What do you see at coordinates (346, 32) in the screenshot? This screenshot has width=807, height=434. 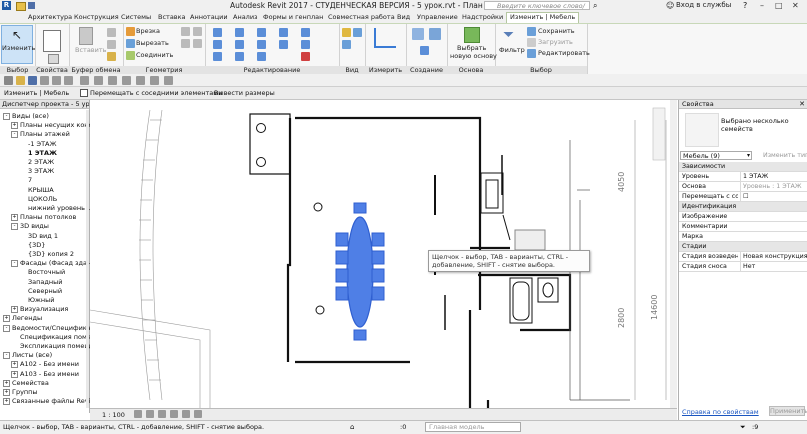 I see `hide-icon` at bounding box center [346, 32].